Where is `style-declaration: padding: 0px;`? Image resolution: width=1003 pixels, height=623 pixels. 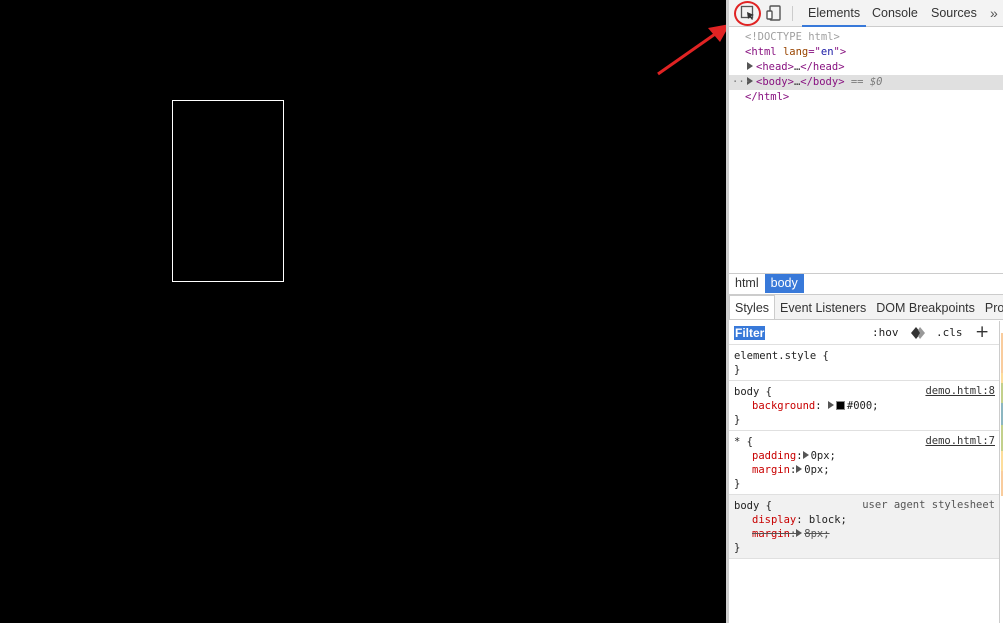
style-declaration: padding: 0px; is located at coordinates (866, 456).